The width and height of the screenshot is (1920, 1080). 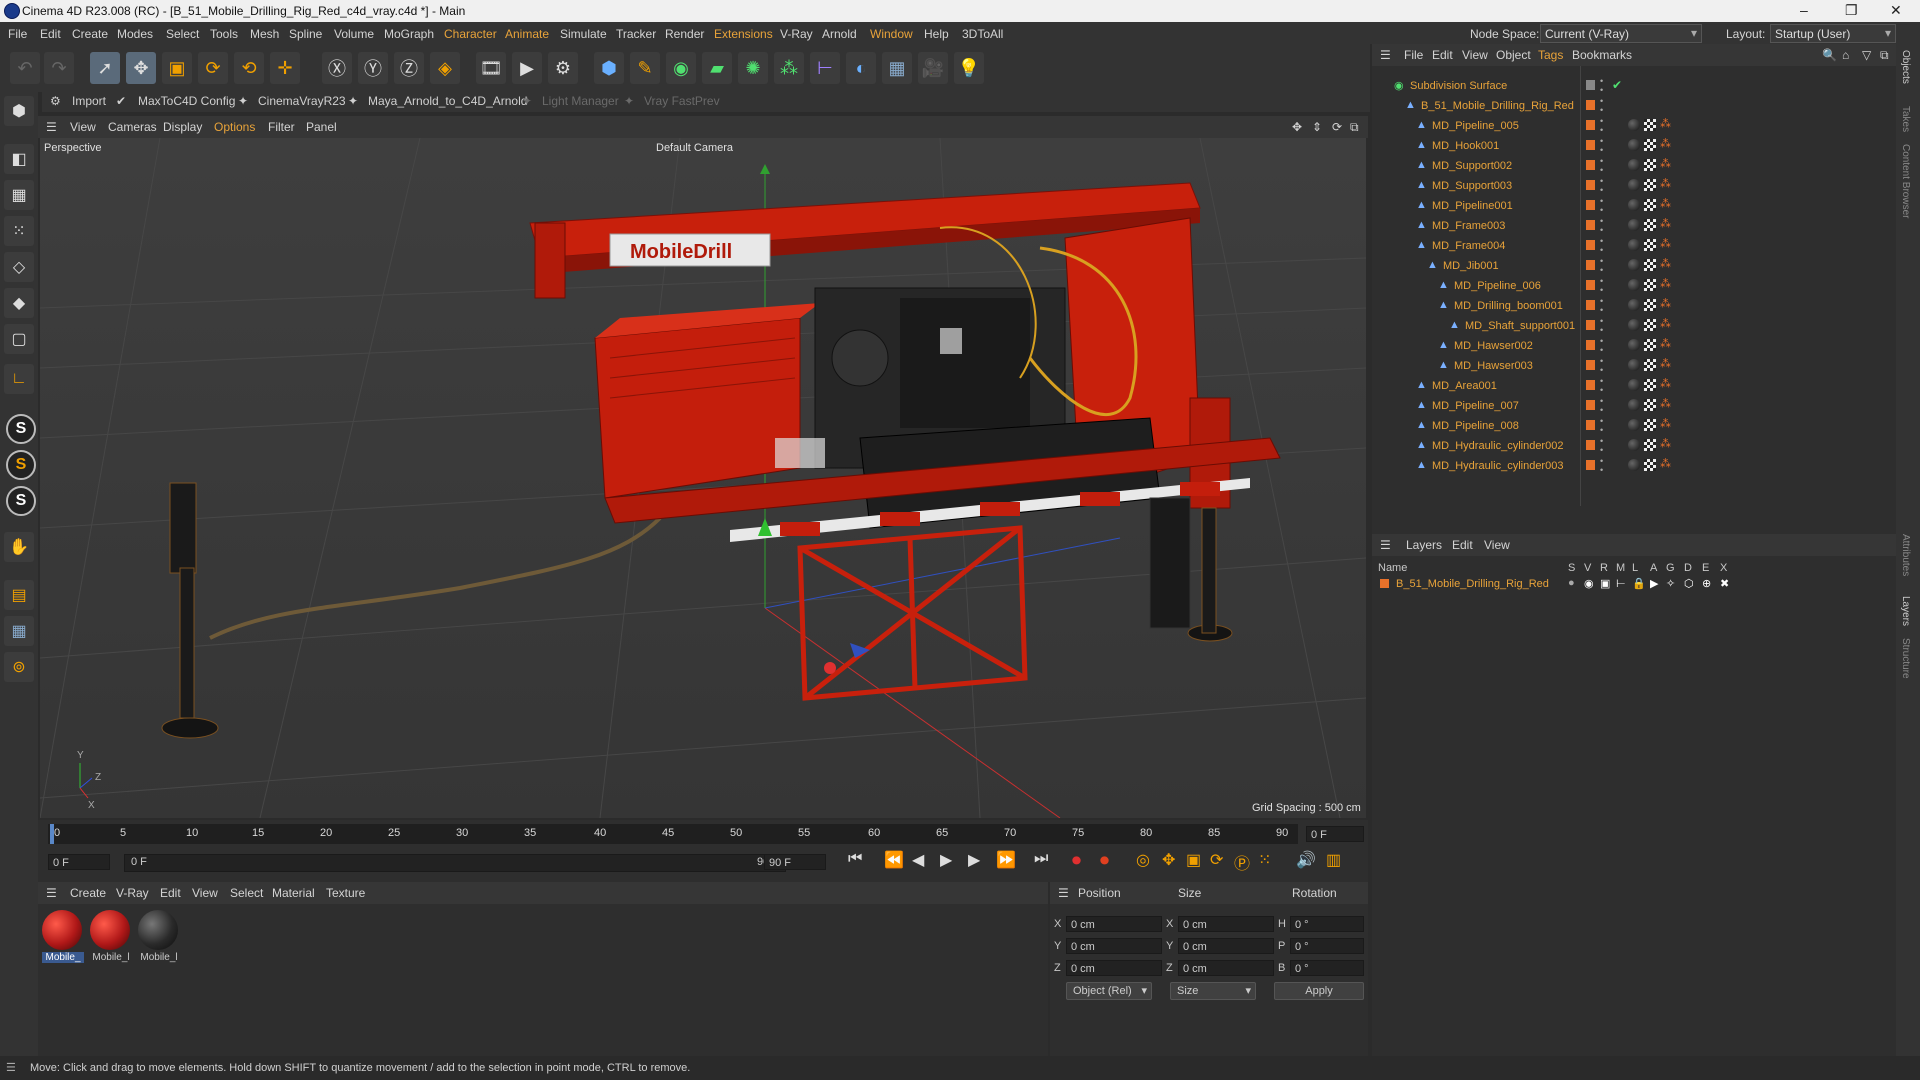 What do you see at coordinates (1634, 426) in the screenshot?
I see `object-row: ▲ MD_Pipeline_008 • • ⁂` at bounding box center [1634, 426].